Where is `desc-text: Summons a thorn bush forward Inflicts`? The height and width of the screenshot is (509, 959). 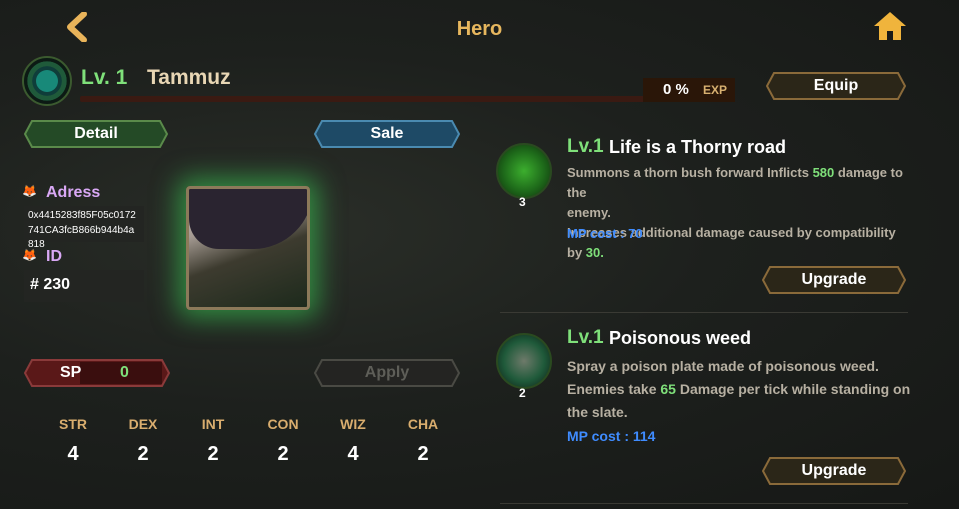 desc-text: Summons a thorn bush forward Inflicts is located at coordinates (690, 172).